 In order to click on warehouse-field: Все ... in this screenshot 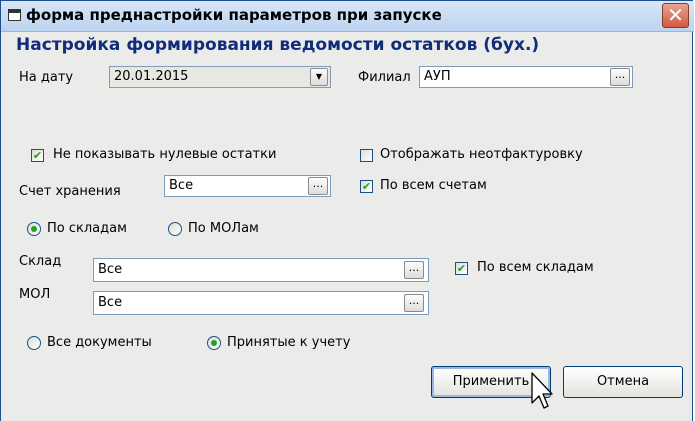, I will do `click(261, 270)`.